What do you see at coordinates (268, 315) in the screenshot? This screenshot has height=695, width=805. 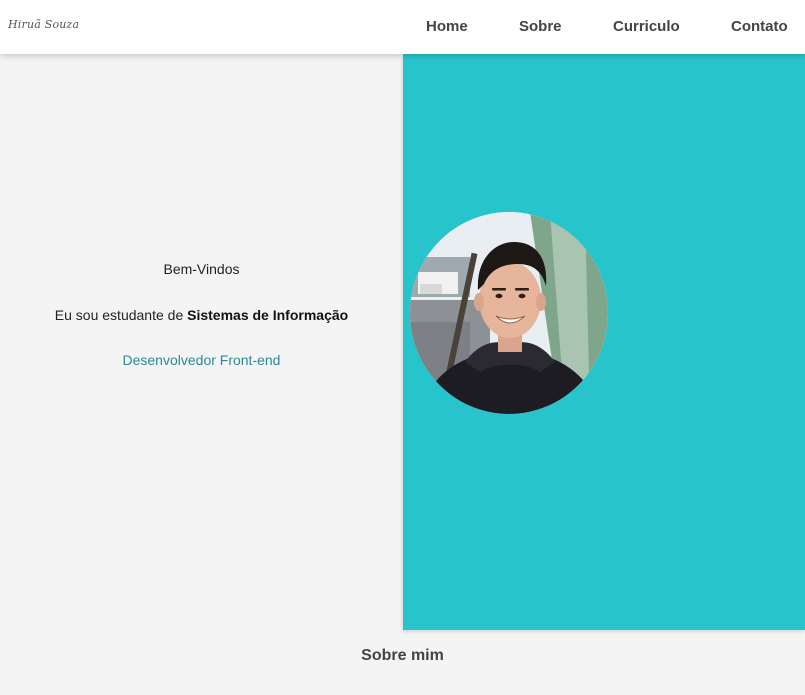 I see `hero-intro-highlight: Sistemas de Informação` at bounding box center [268, 315].